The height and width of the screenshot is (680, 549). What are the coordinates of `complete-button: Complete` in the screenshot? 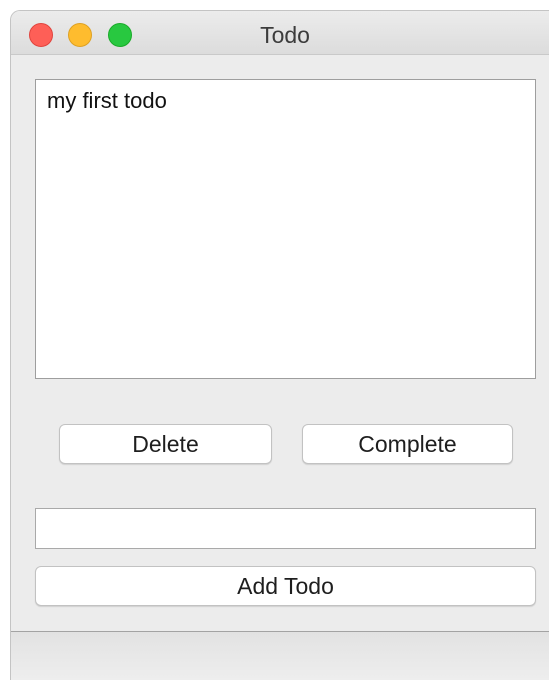 It's located at (407, 444).